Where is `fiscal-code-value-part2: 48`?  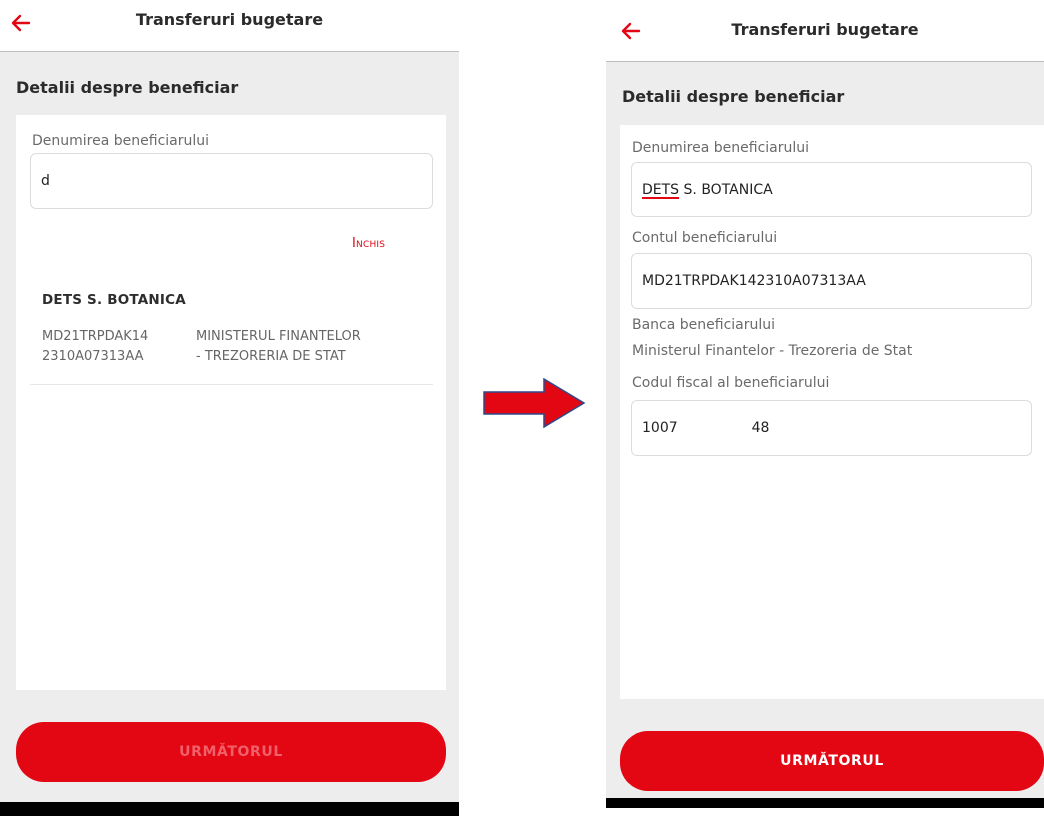
fiscal-code-value-part2: 48 is located at coordinates (760, 428).